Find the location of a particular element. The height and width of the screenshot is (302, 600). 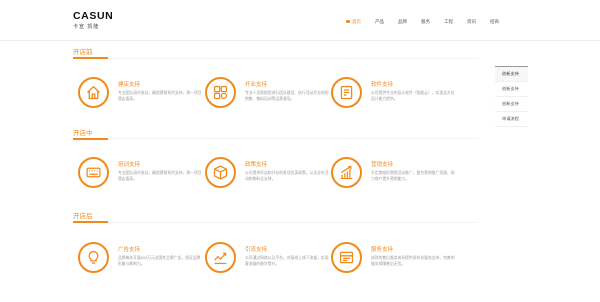

nav-item-service: 服务 is located at coordinates (425, 22).